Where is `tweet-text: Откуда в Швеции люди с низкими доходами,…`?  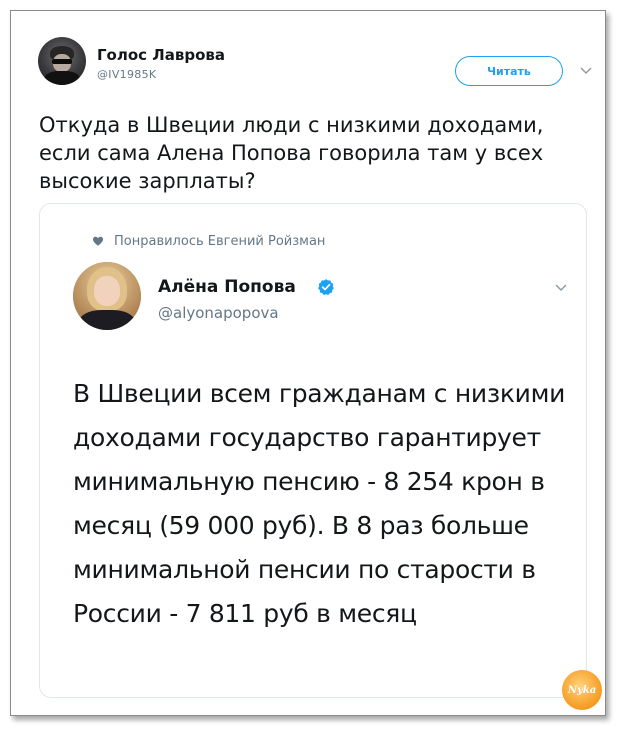
tweet-text: Откуда в Швеции люди с низкими доходами,… is located at coordinates (291, 153).